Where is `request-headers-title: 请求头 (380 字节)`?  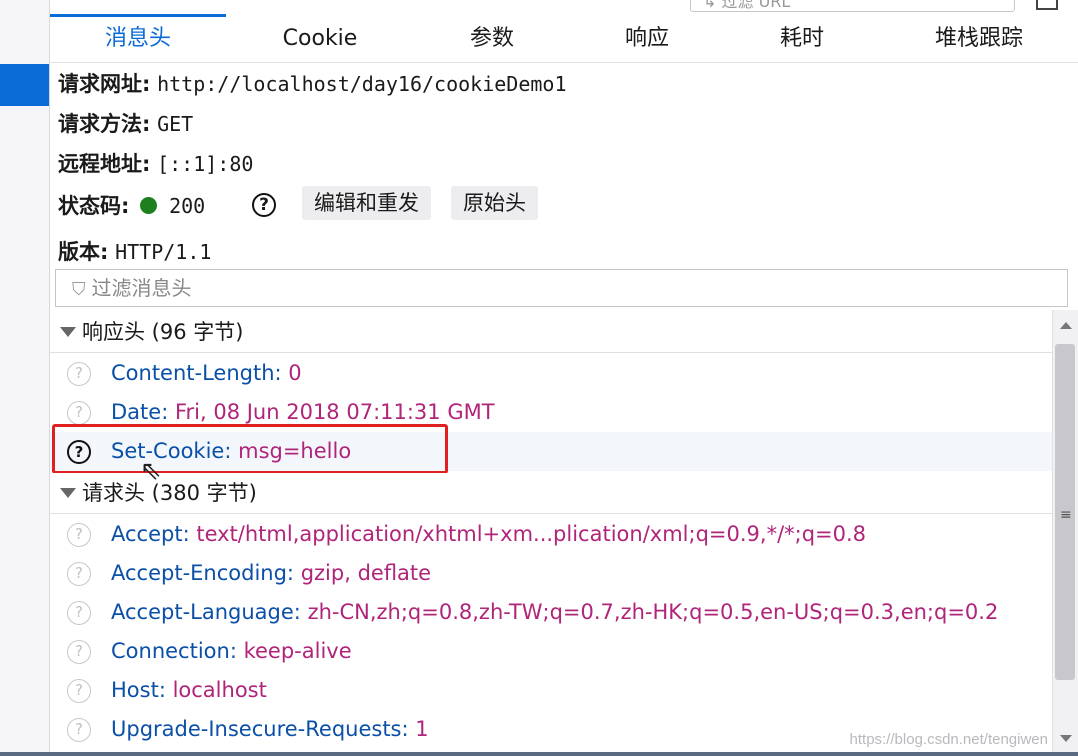 request-headers-title: 请求头 (380 字节) is located at coordinates (169, 493).